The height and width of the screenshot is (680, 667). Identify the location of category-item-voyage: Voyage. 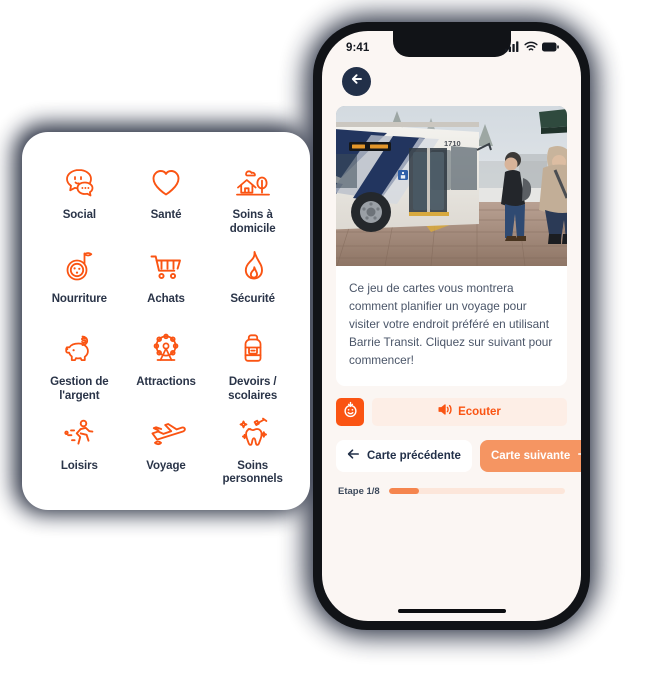
(166, 451).